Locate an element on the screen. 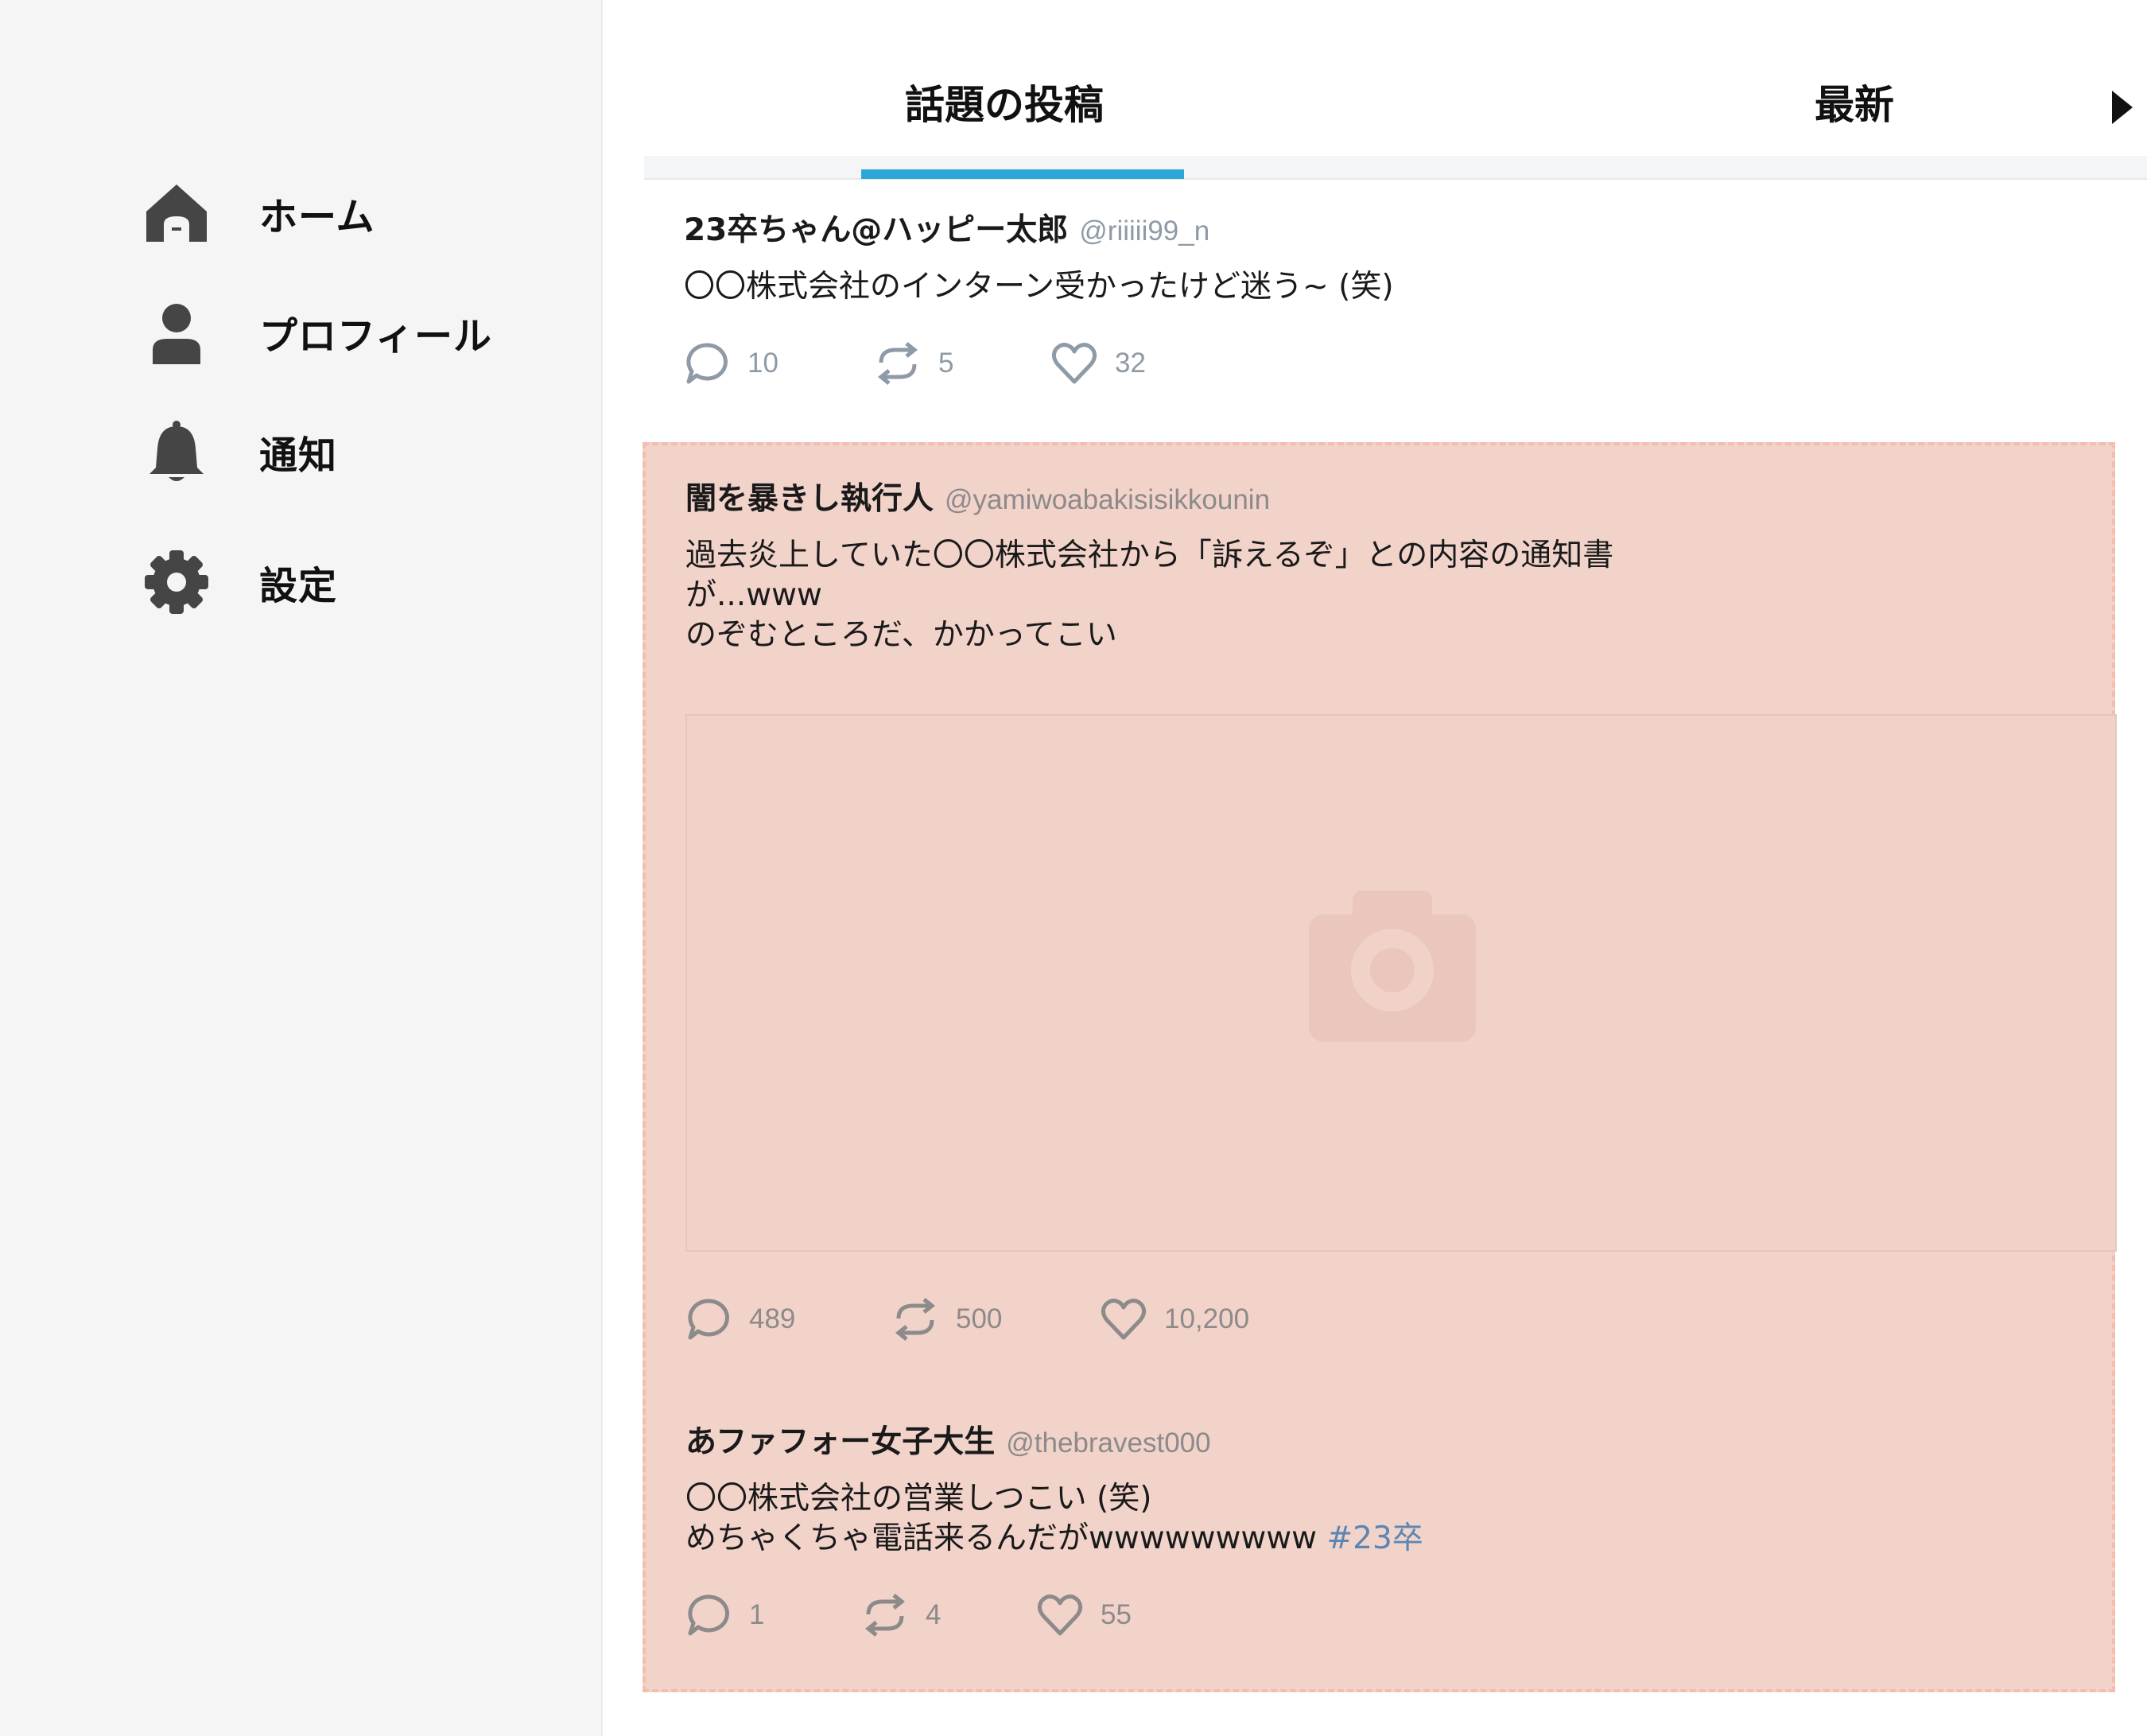  sidebar-item-label: ホーム is located at coordinates (317, 217).